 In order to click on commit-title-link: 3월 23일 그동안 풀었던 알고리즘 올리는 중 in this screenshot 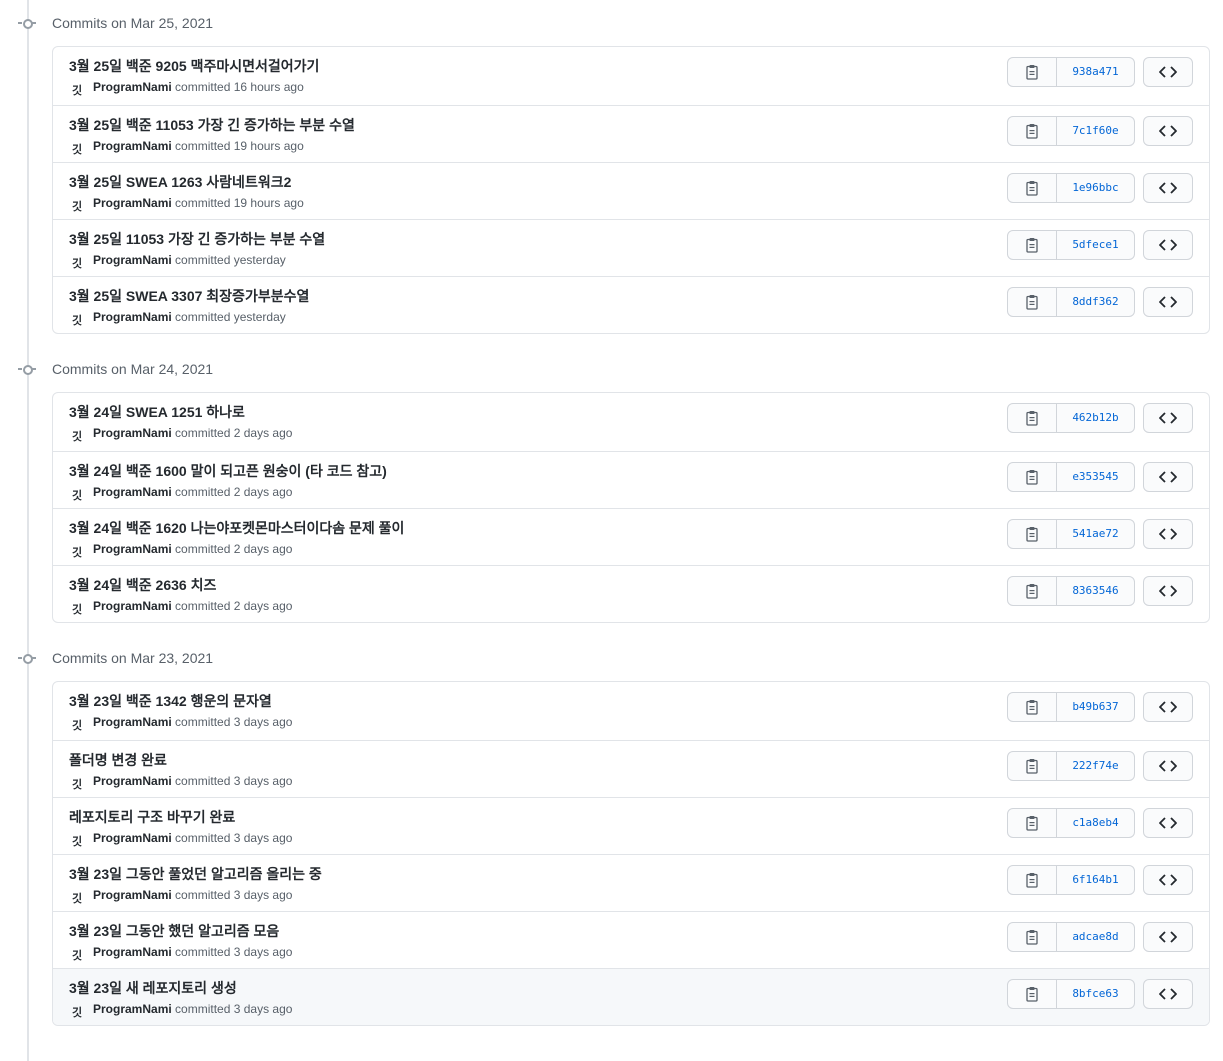, I will do `click(195, 874)`.